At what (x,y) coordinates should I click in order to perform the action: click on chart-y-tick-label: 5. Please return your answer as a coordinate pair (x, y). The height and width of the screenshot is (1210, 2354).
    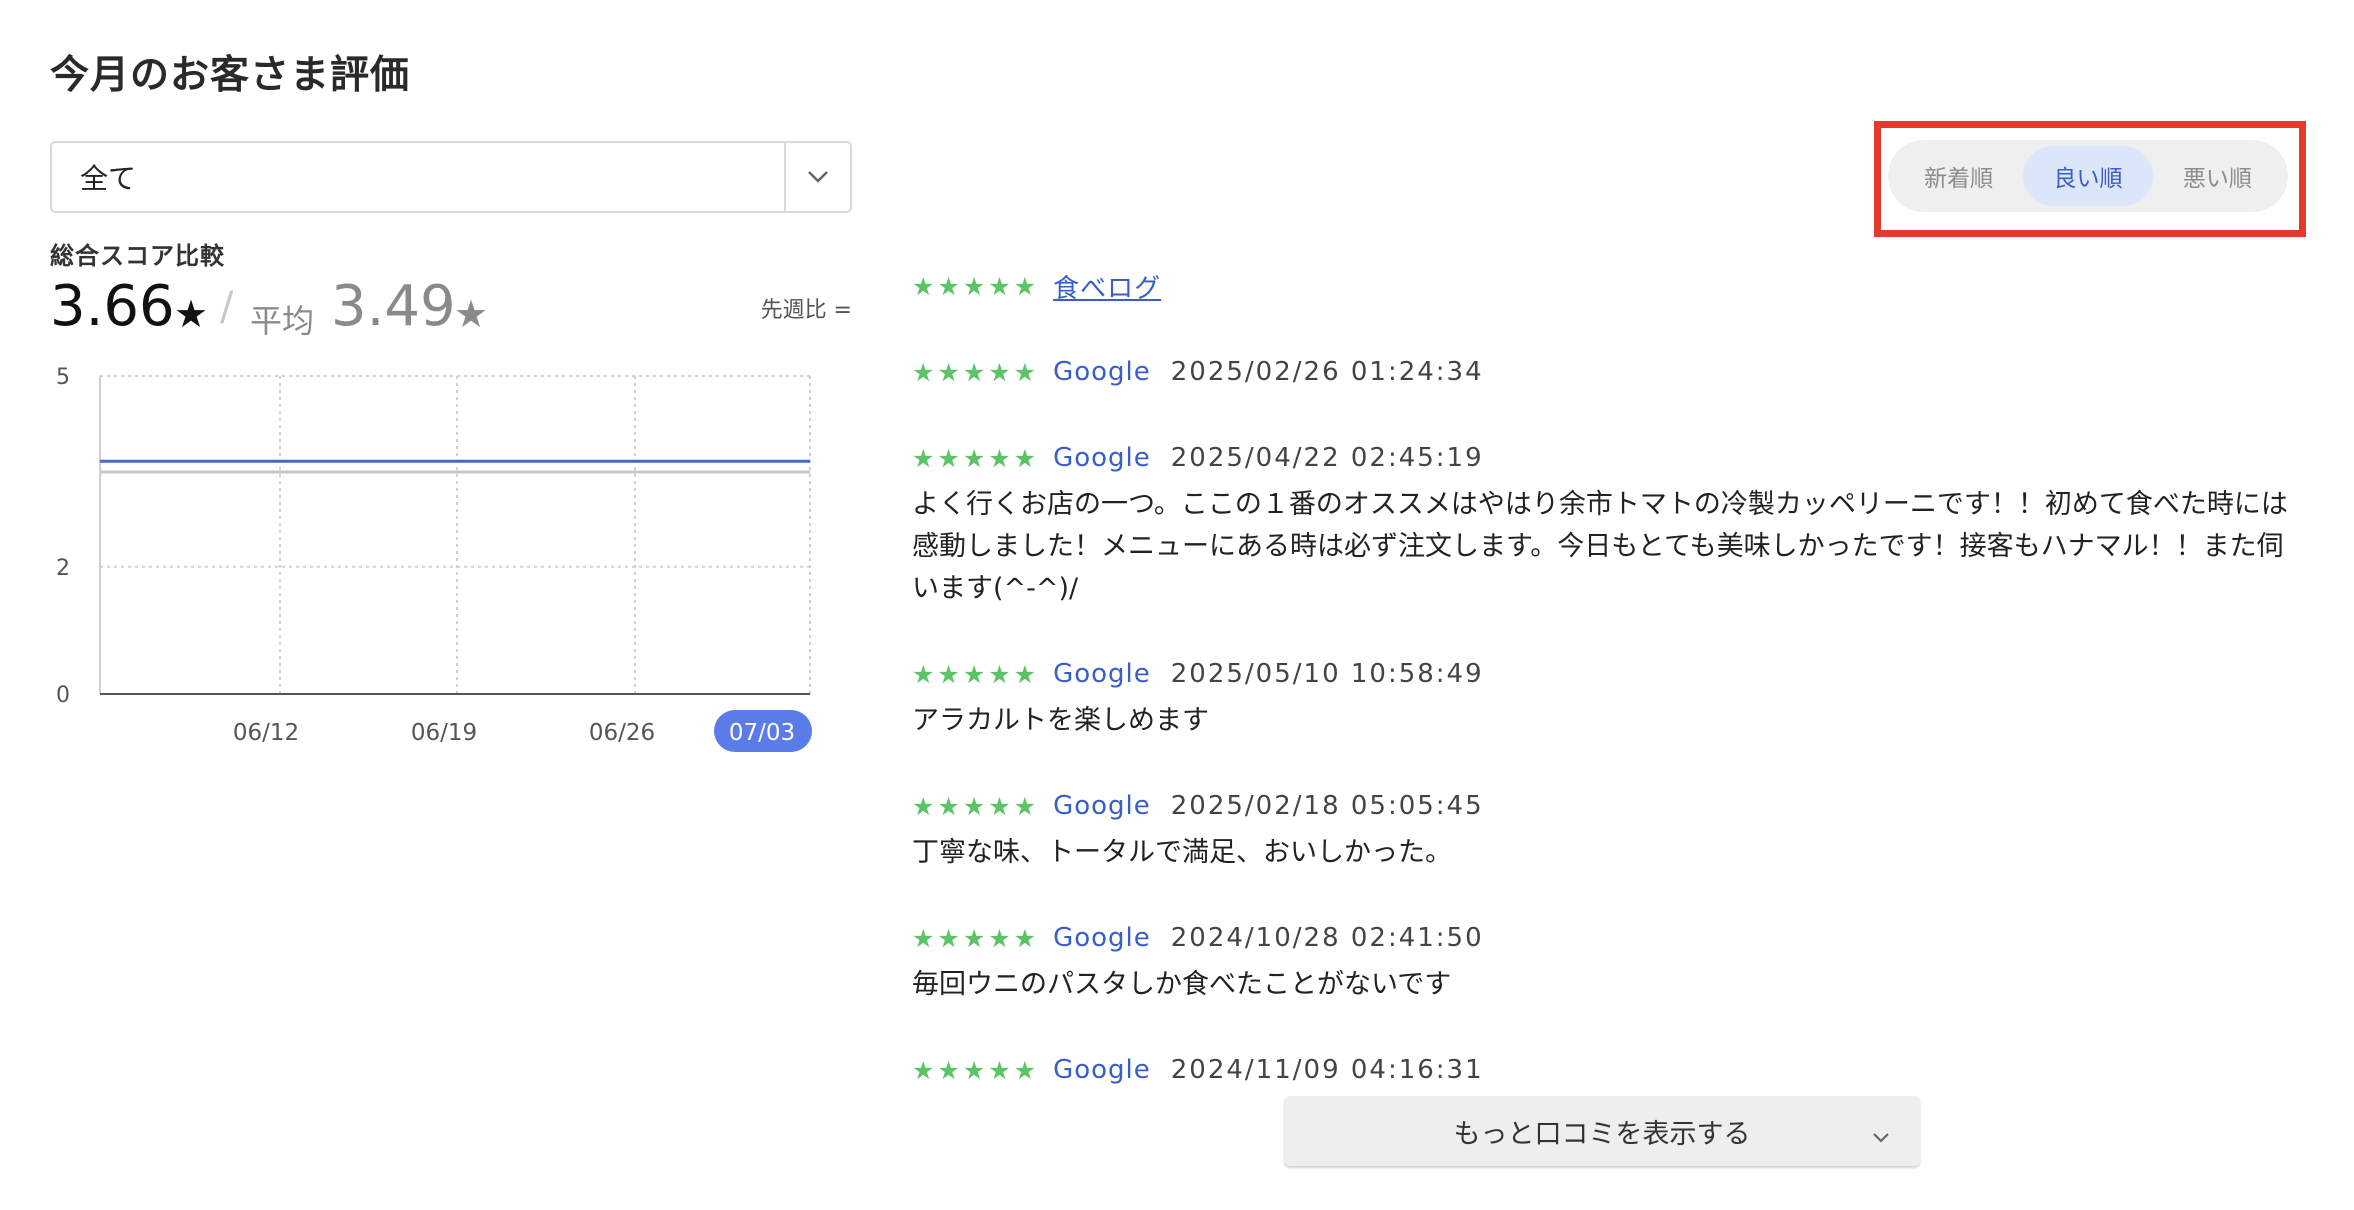
    Looking at the image, I should click on (63, 377).